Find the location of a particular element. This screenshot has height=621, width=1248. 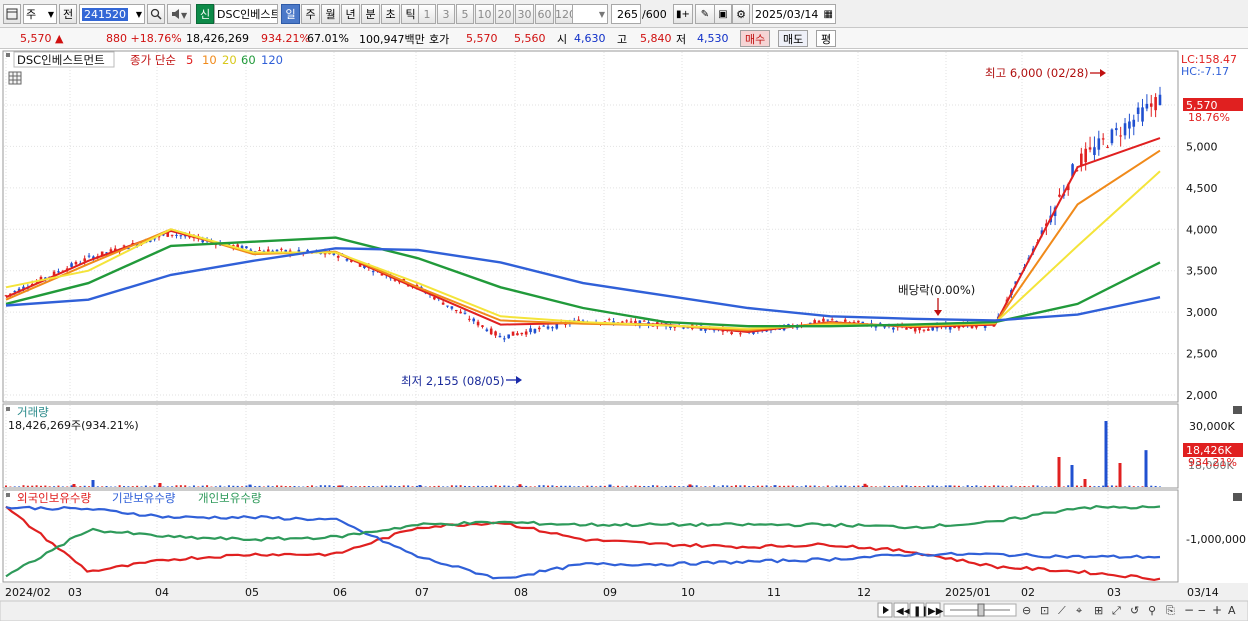

settings-button: ⚙ is located at coordinates (741, 14).